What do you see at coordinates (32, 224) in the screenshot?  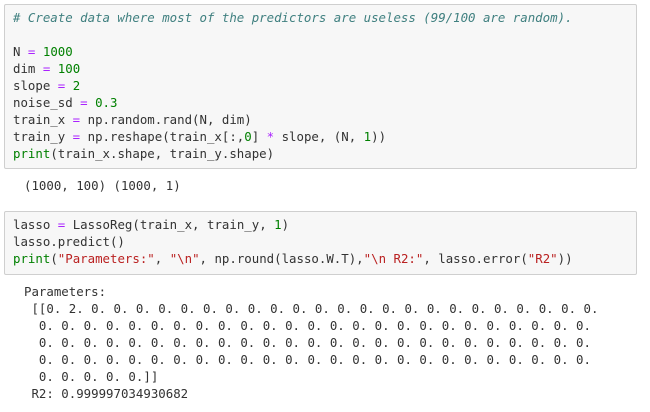 I see `var-name: lasso` at bounding box center [32, 224].